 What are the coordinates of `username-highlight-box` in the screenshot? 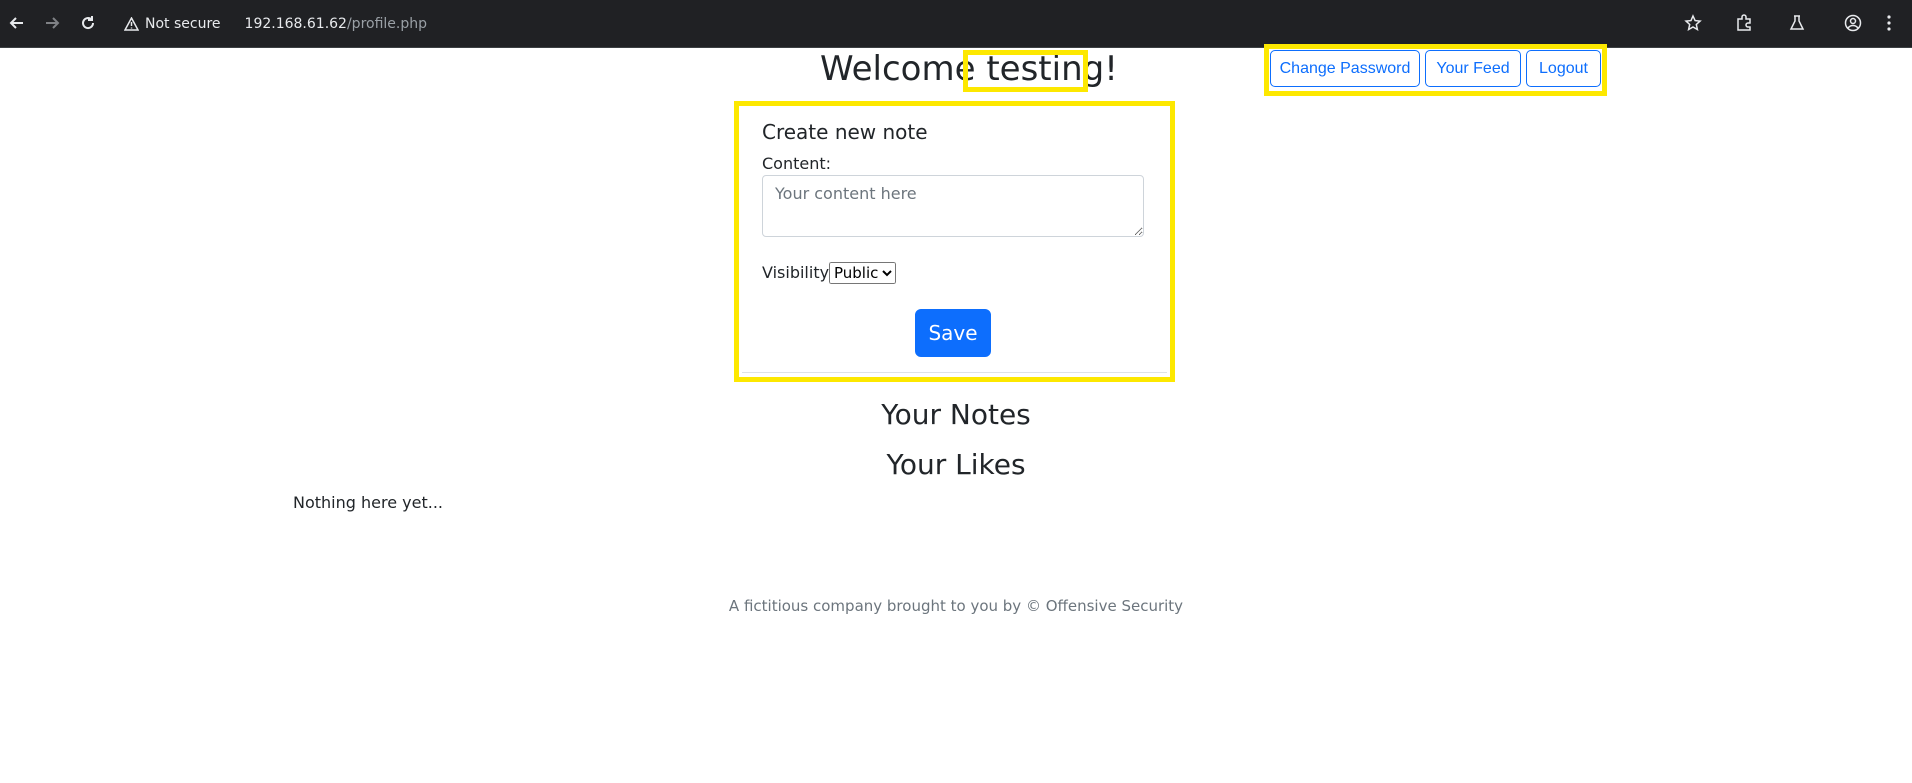 It's located at (1025, 71).